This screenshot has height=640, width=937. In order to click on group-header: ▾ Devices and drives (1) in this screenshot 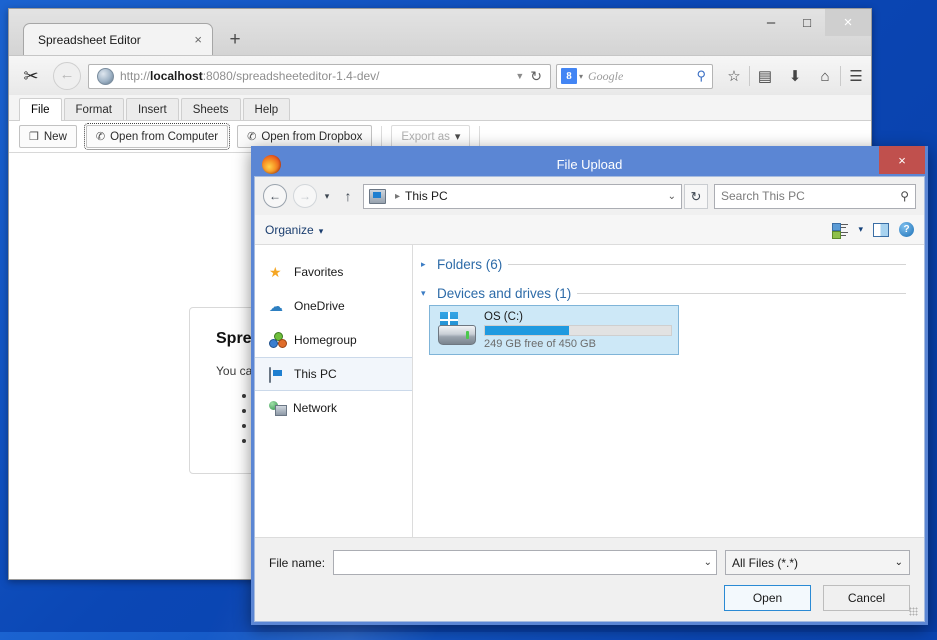, I will do `click(672, 293)`.